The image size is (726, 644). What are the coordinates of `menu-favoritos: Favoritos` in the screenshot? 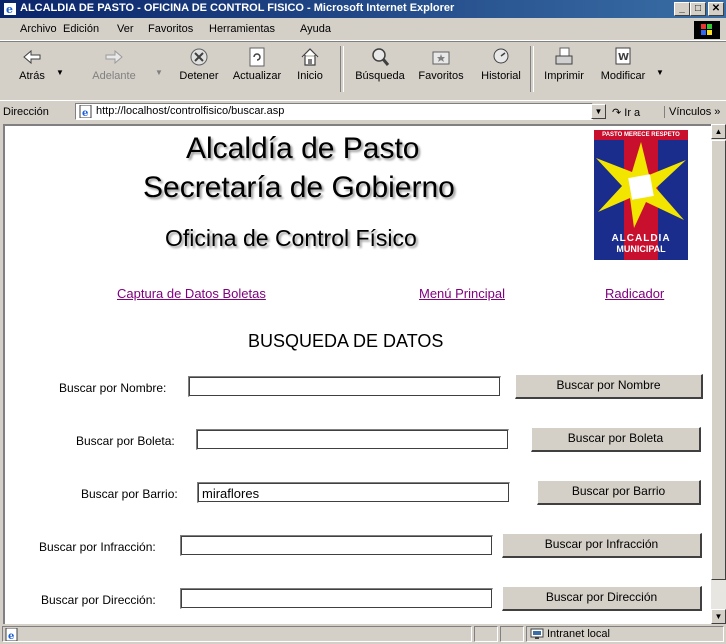 It's located at (170, 29).